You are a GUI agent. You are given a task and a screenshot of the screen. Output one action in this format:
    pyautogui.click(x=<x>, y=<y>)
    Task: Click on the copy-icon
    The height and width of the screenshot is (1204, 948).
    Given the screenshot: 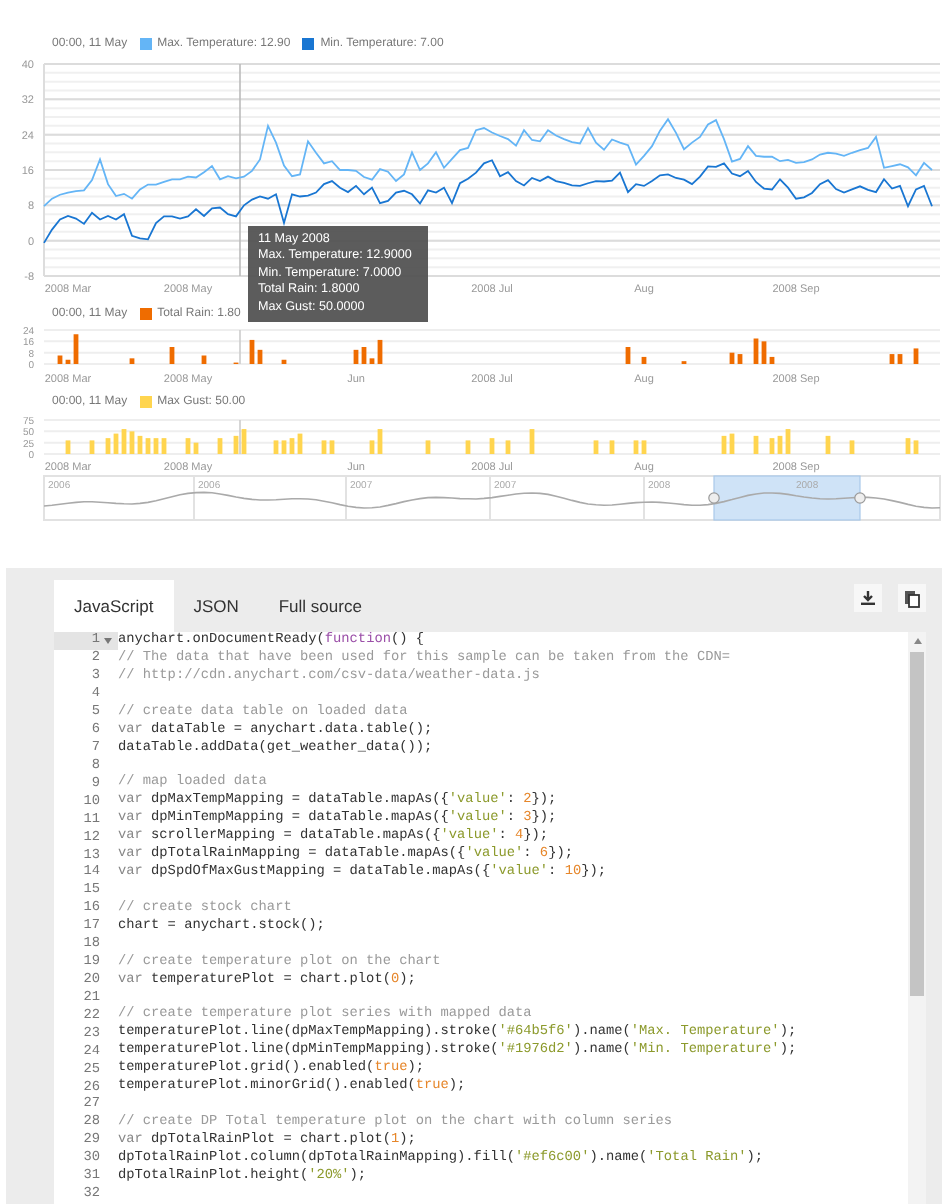 What is the action you would take?
    pyautogui.click(x=912, y=598)
    